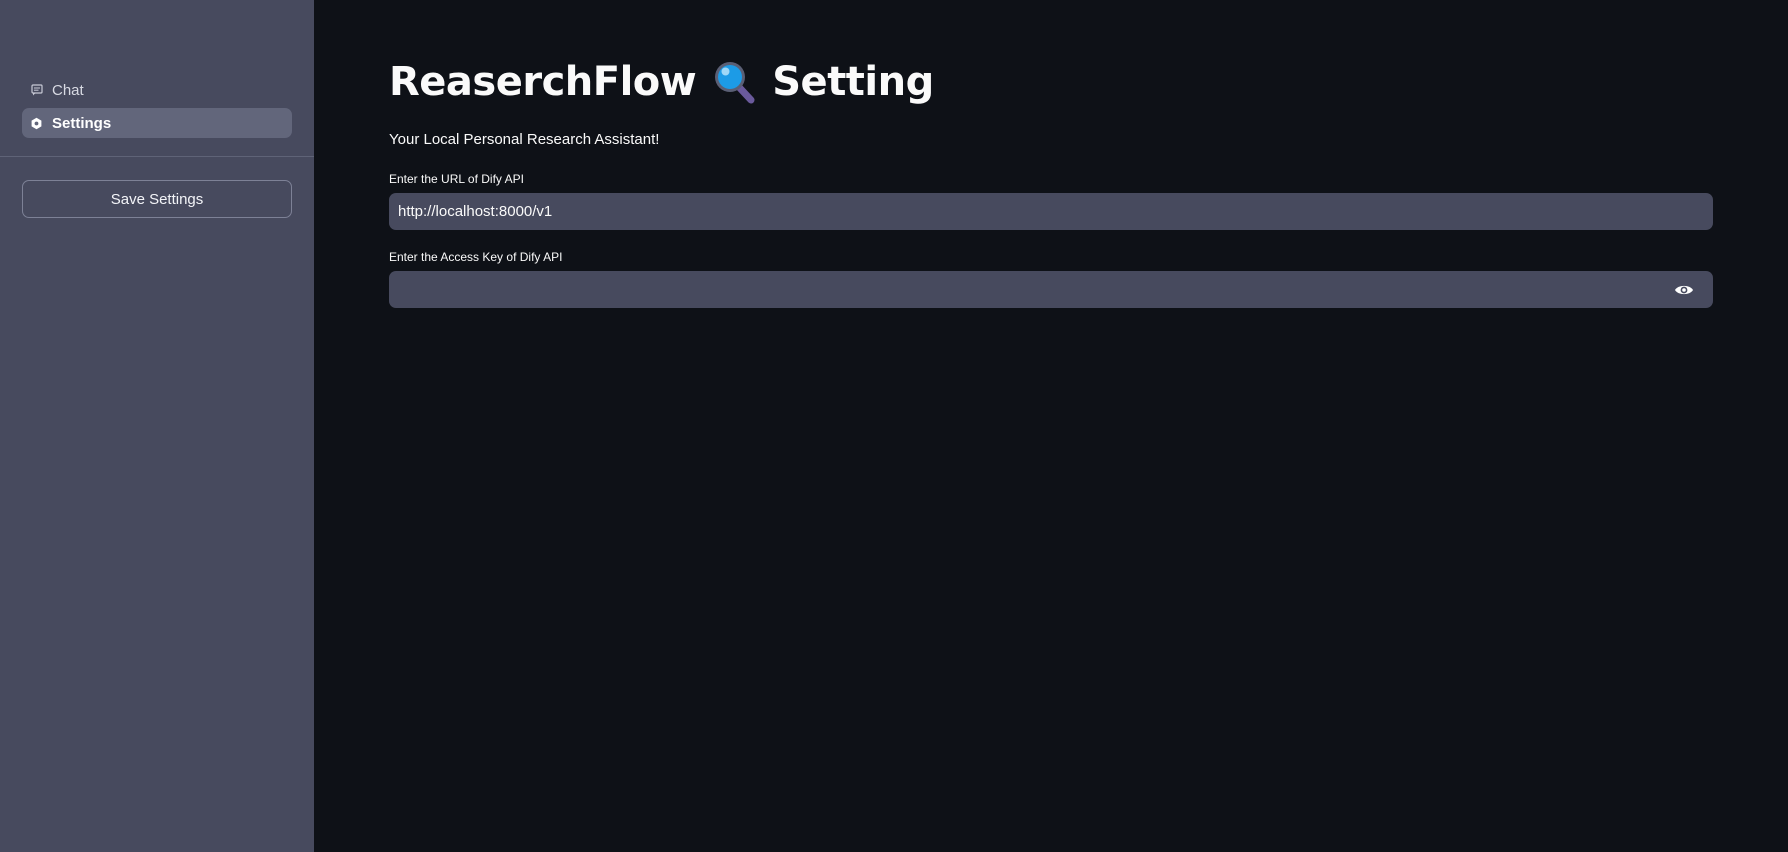 The height and width of the screenshot is (852, 1788). I want to click on eye-icon, so click(1684, 290).